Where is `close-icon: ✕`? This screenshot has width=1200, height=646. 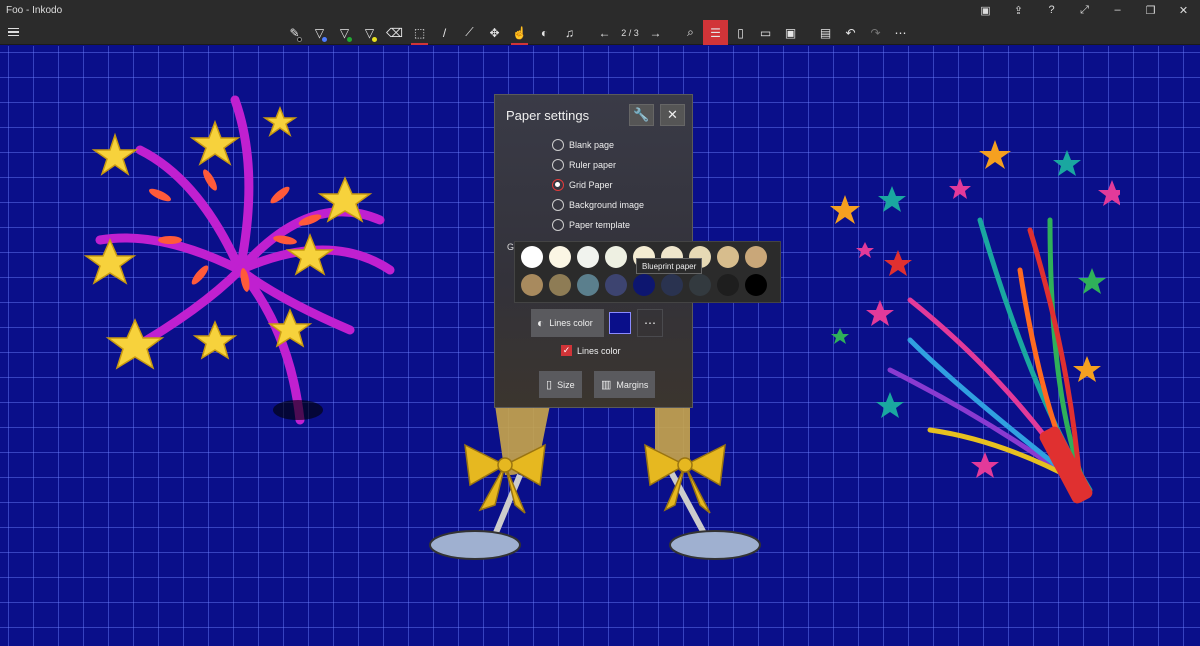 close-icon: ✕ is located at coordinates (672, 114).